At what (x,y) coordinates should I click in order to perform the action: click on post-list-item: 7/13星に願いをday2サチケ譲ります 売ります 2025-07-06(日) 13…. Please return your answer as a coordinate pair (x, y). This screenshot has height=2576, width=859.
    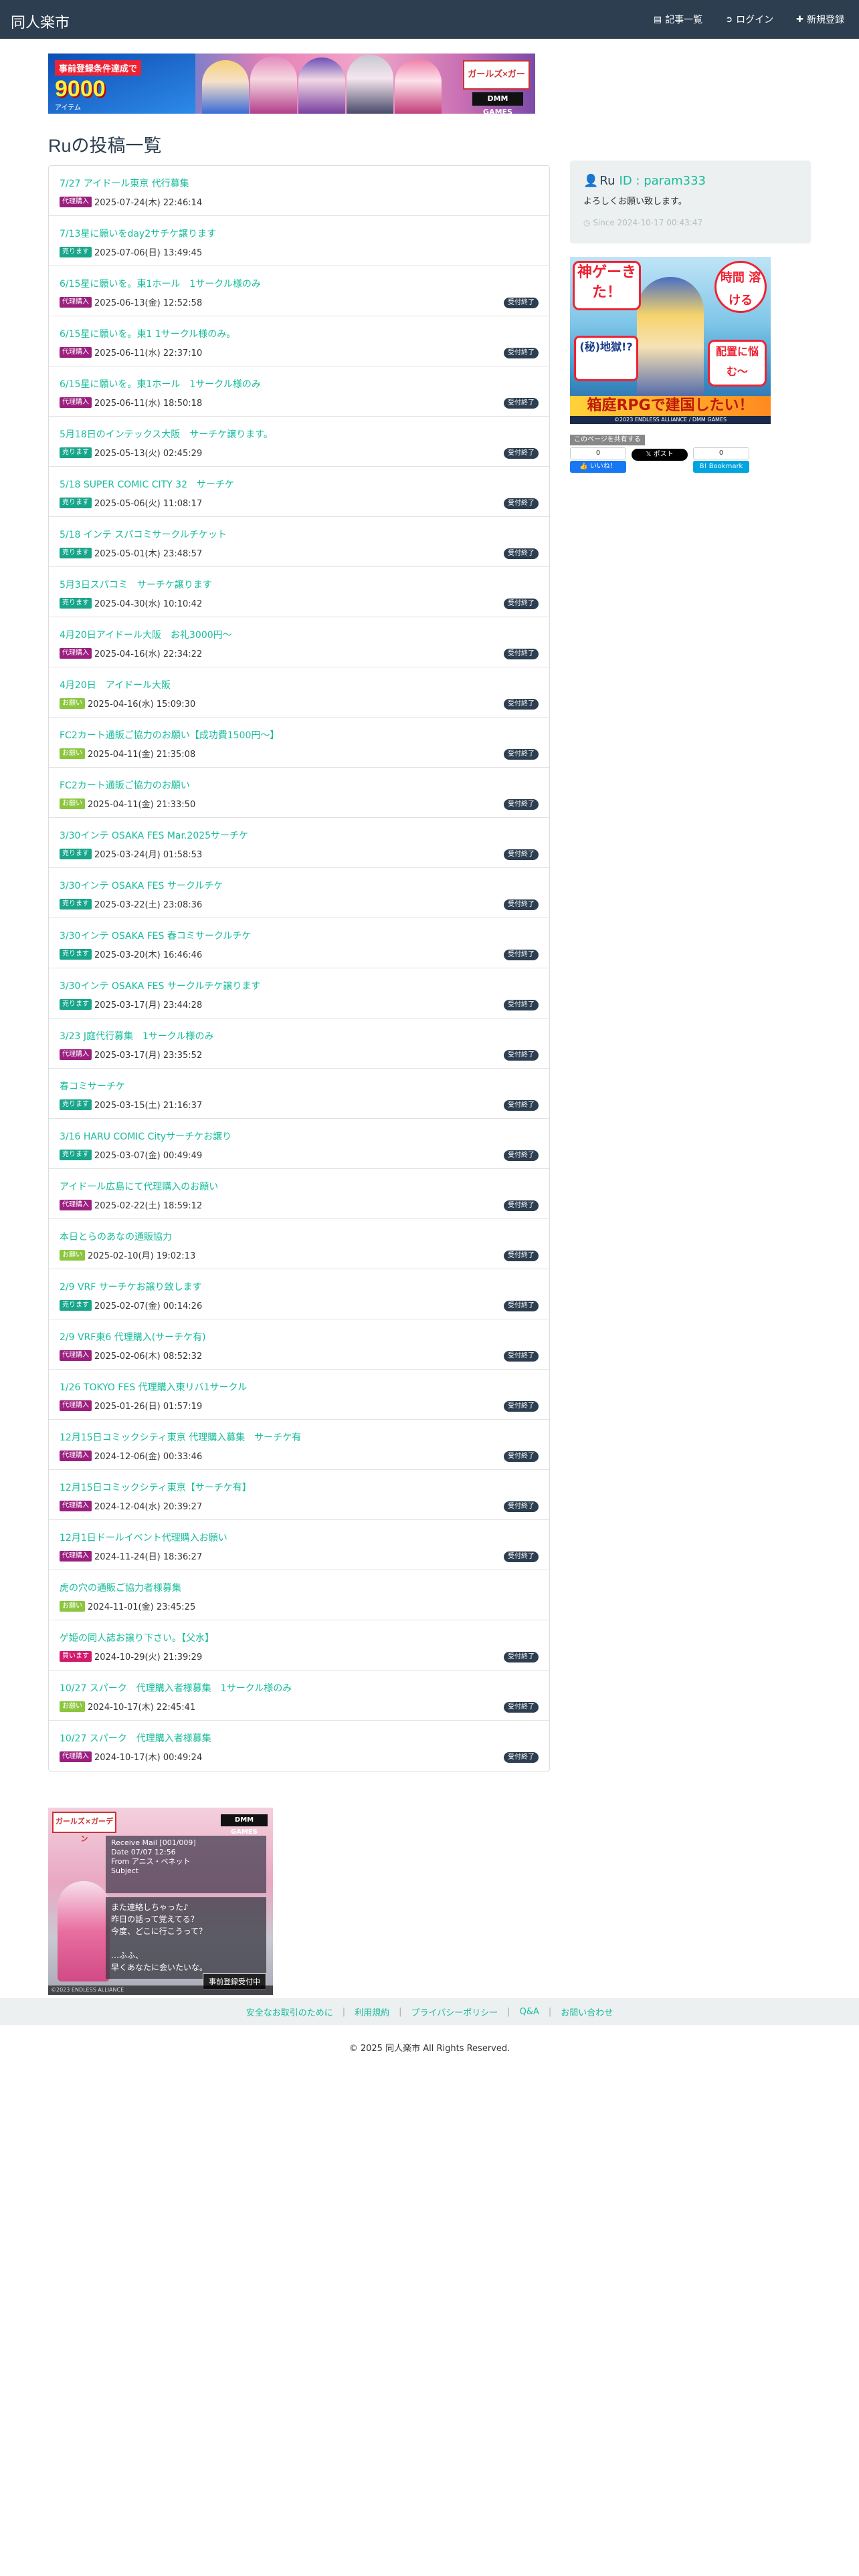
    Looking at the image, I should click on (299, 241).